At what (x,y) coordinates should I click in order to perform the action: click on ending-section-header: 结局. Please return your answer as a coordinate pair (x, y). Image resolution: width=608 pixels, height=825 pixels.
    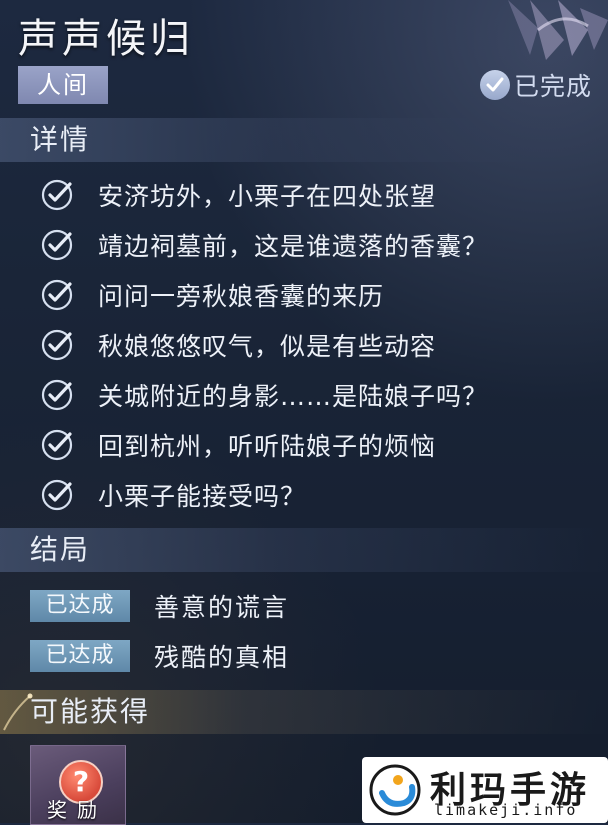
    Looking at the image, I should click on (304, 550).